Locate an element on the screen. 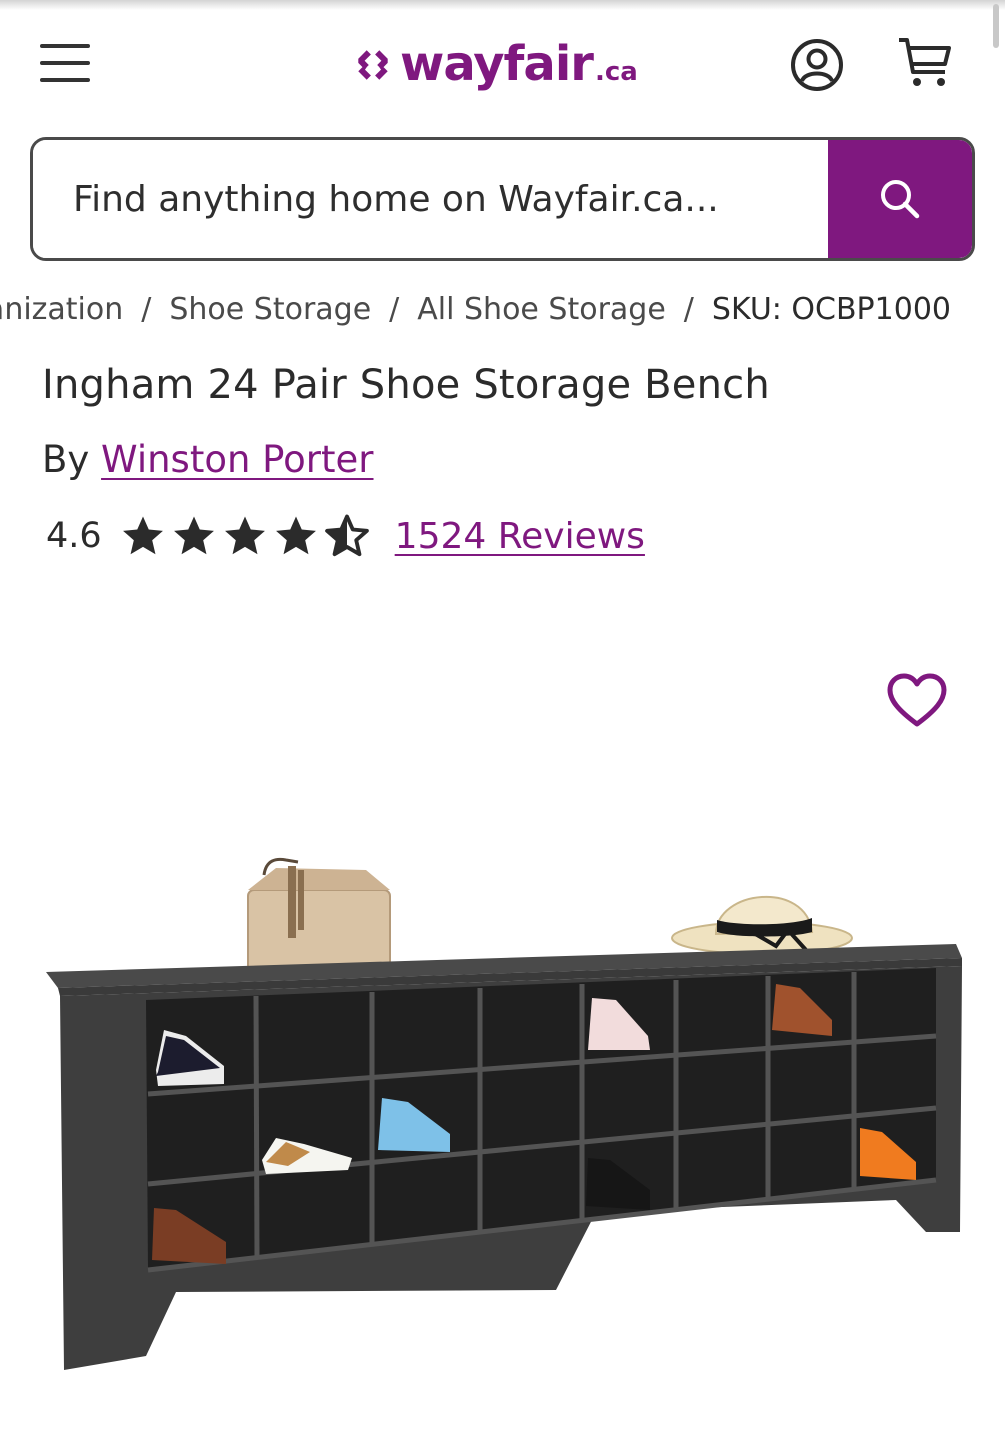 The width and height of the screenshot is (1005, 1440). breadcrumb-current-sku: SKU: OCBP1000 is located at coordinates (831, 309).